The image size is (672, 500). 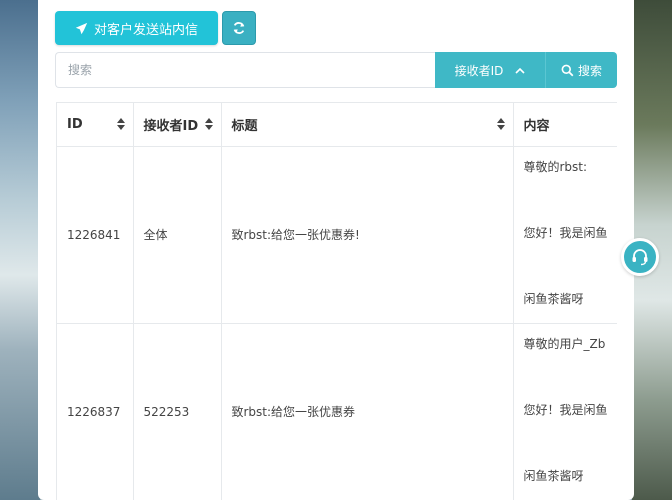 What do you see at coordinates (479, 70) in the screenshot?
I see `search-field-label: 接收者ID` at bounding box center [479, 70].